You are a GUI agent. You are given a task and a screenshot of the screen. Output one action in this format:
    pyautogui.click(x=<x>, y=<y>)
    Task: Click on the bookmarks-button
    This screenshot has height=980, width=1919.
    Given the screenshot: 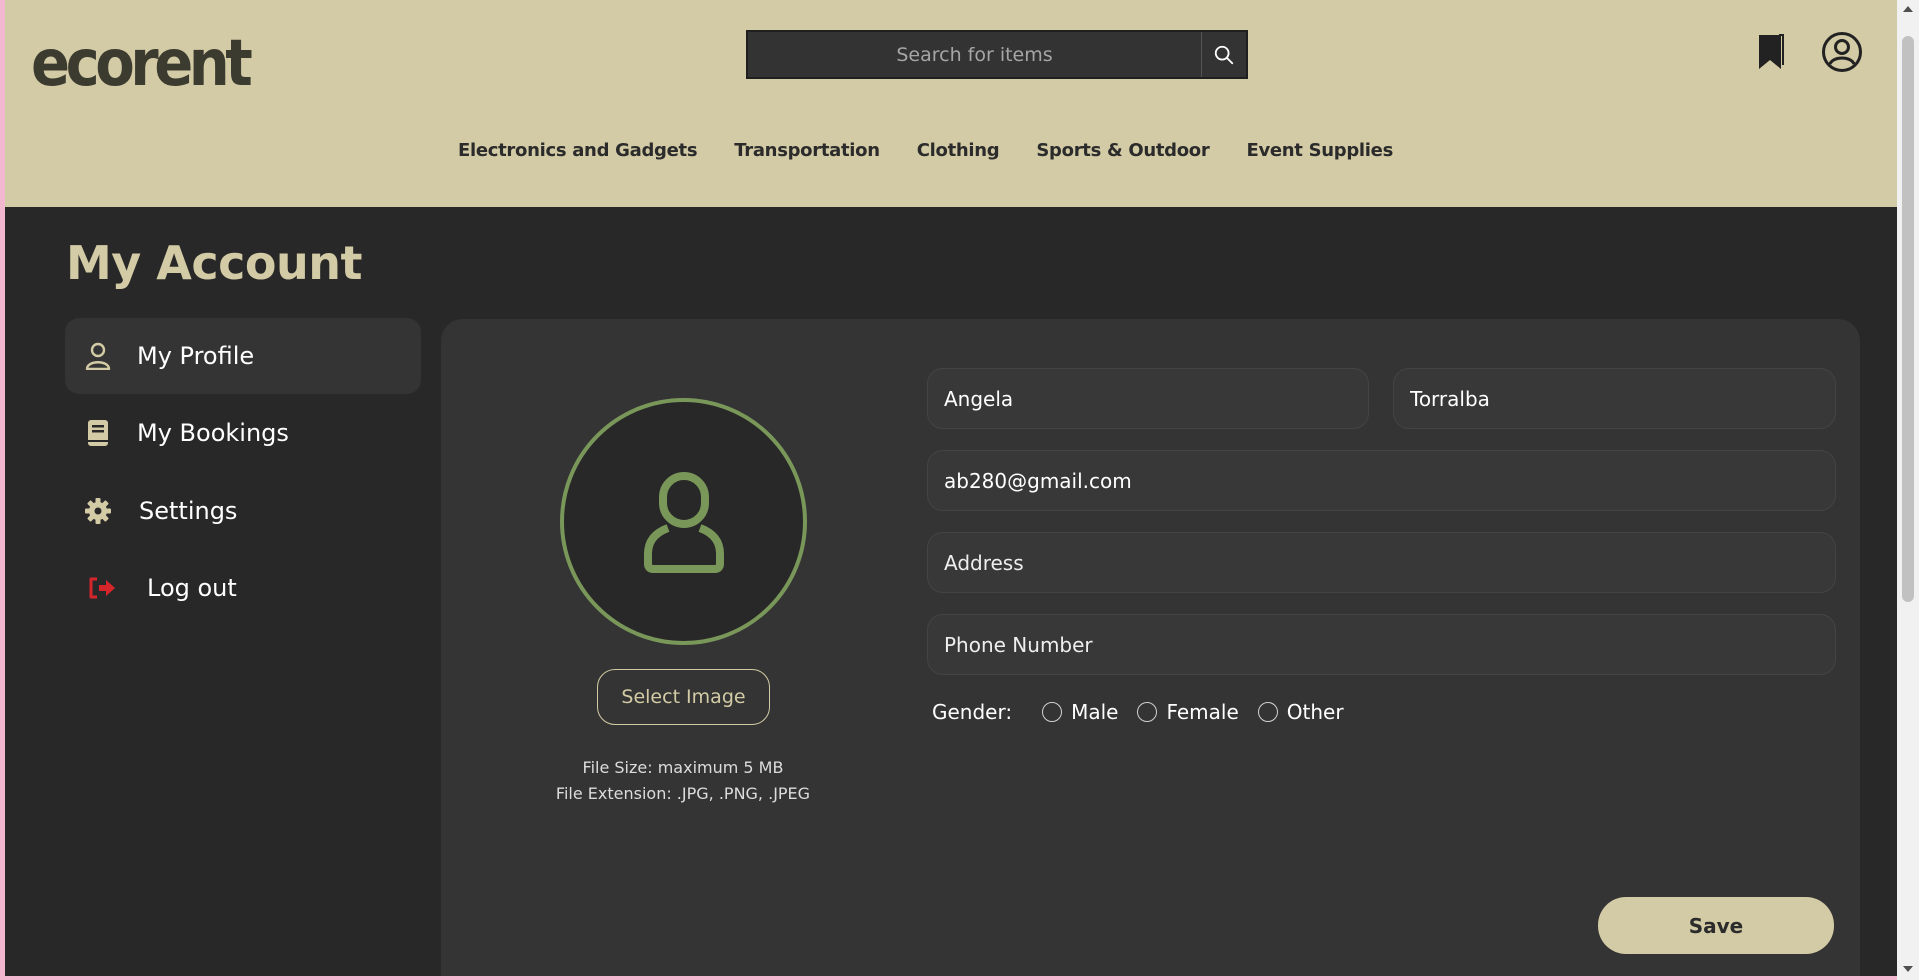 What is the action you would take?
    pyautogui.click(x=1770, y=52)
    